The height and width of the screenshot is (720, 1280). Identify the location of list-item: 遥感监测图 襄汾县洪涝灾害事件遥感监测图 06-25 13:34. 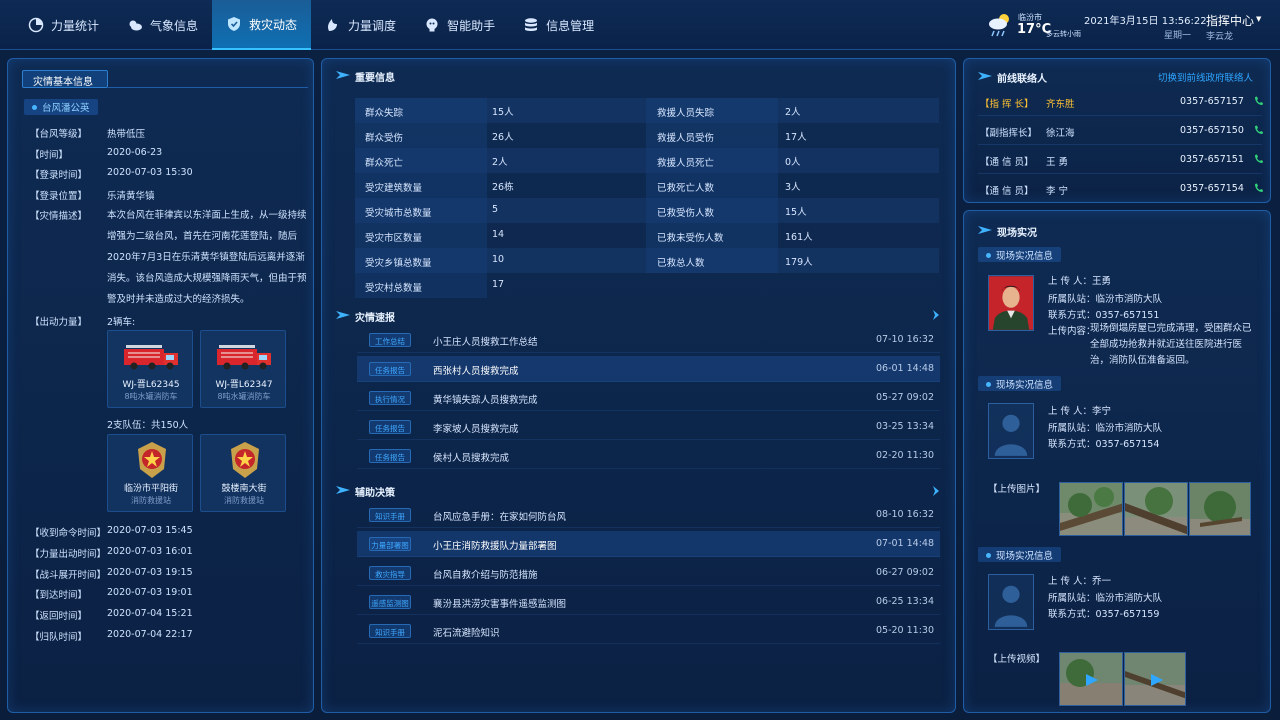
(648, 602).